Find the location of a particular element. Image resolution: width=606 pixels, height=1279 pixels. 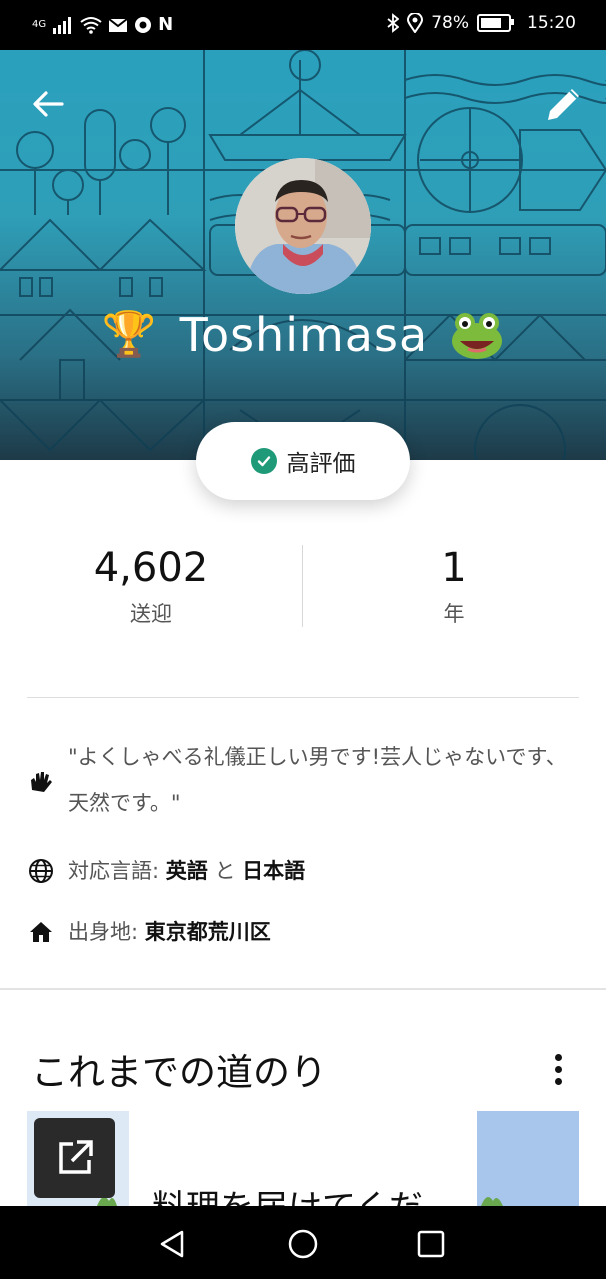

back-button is located at coordinates (48, 104).